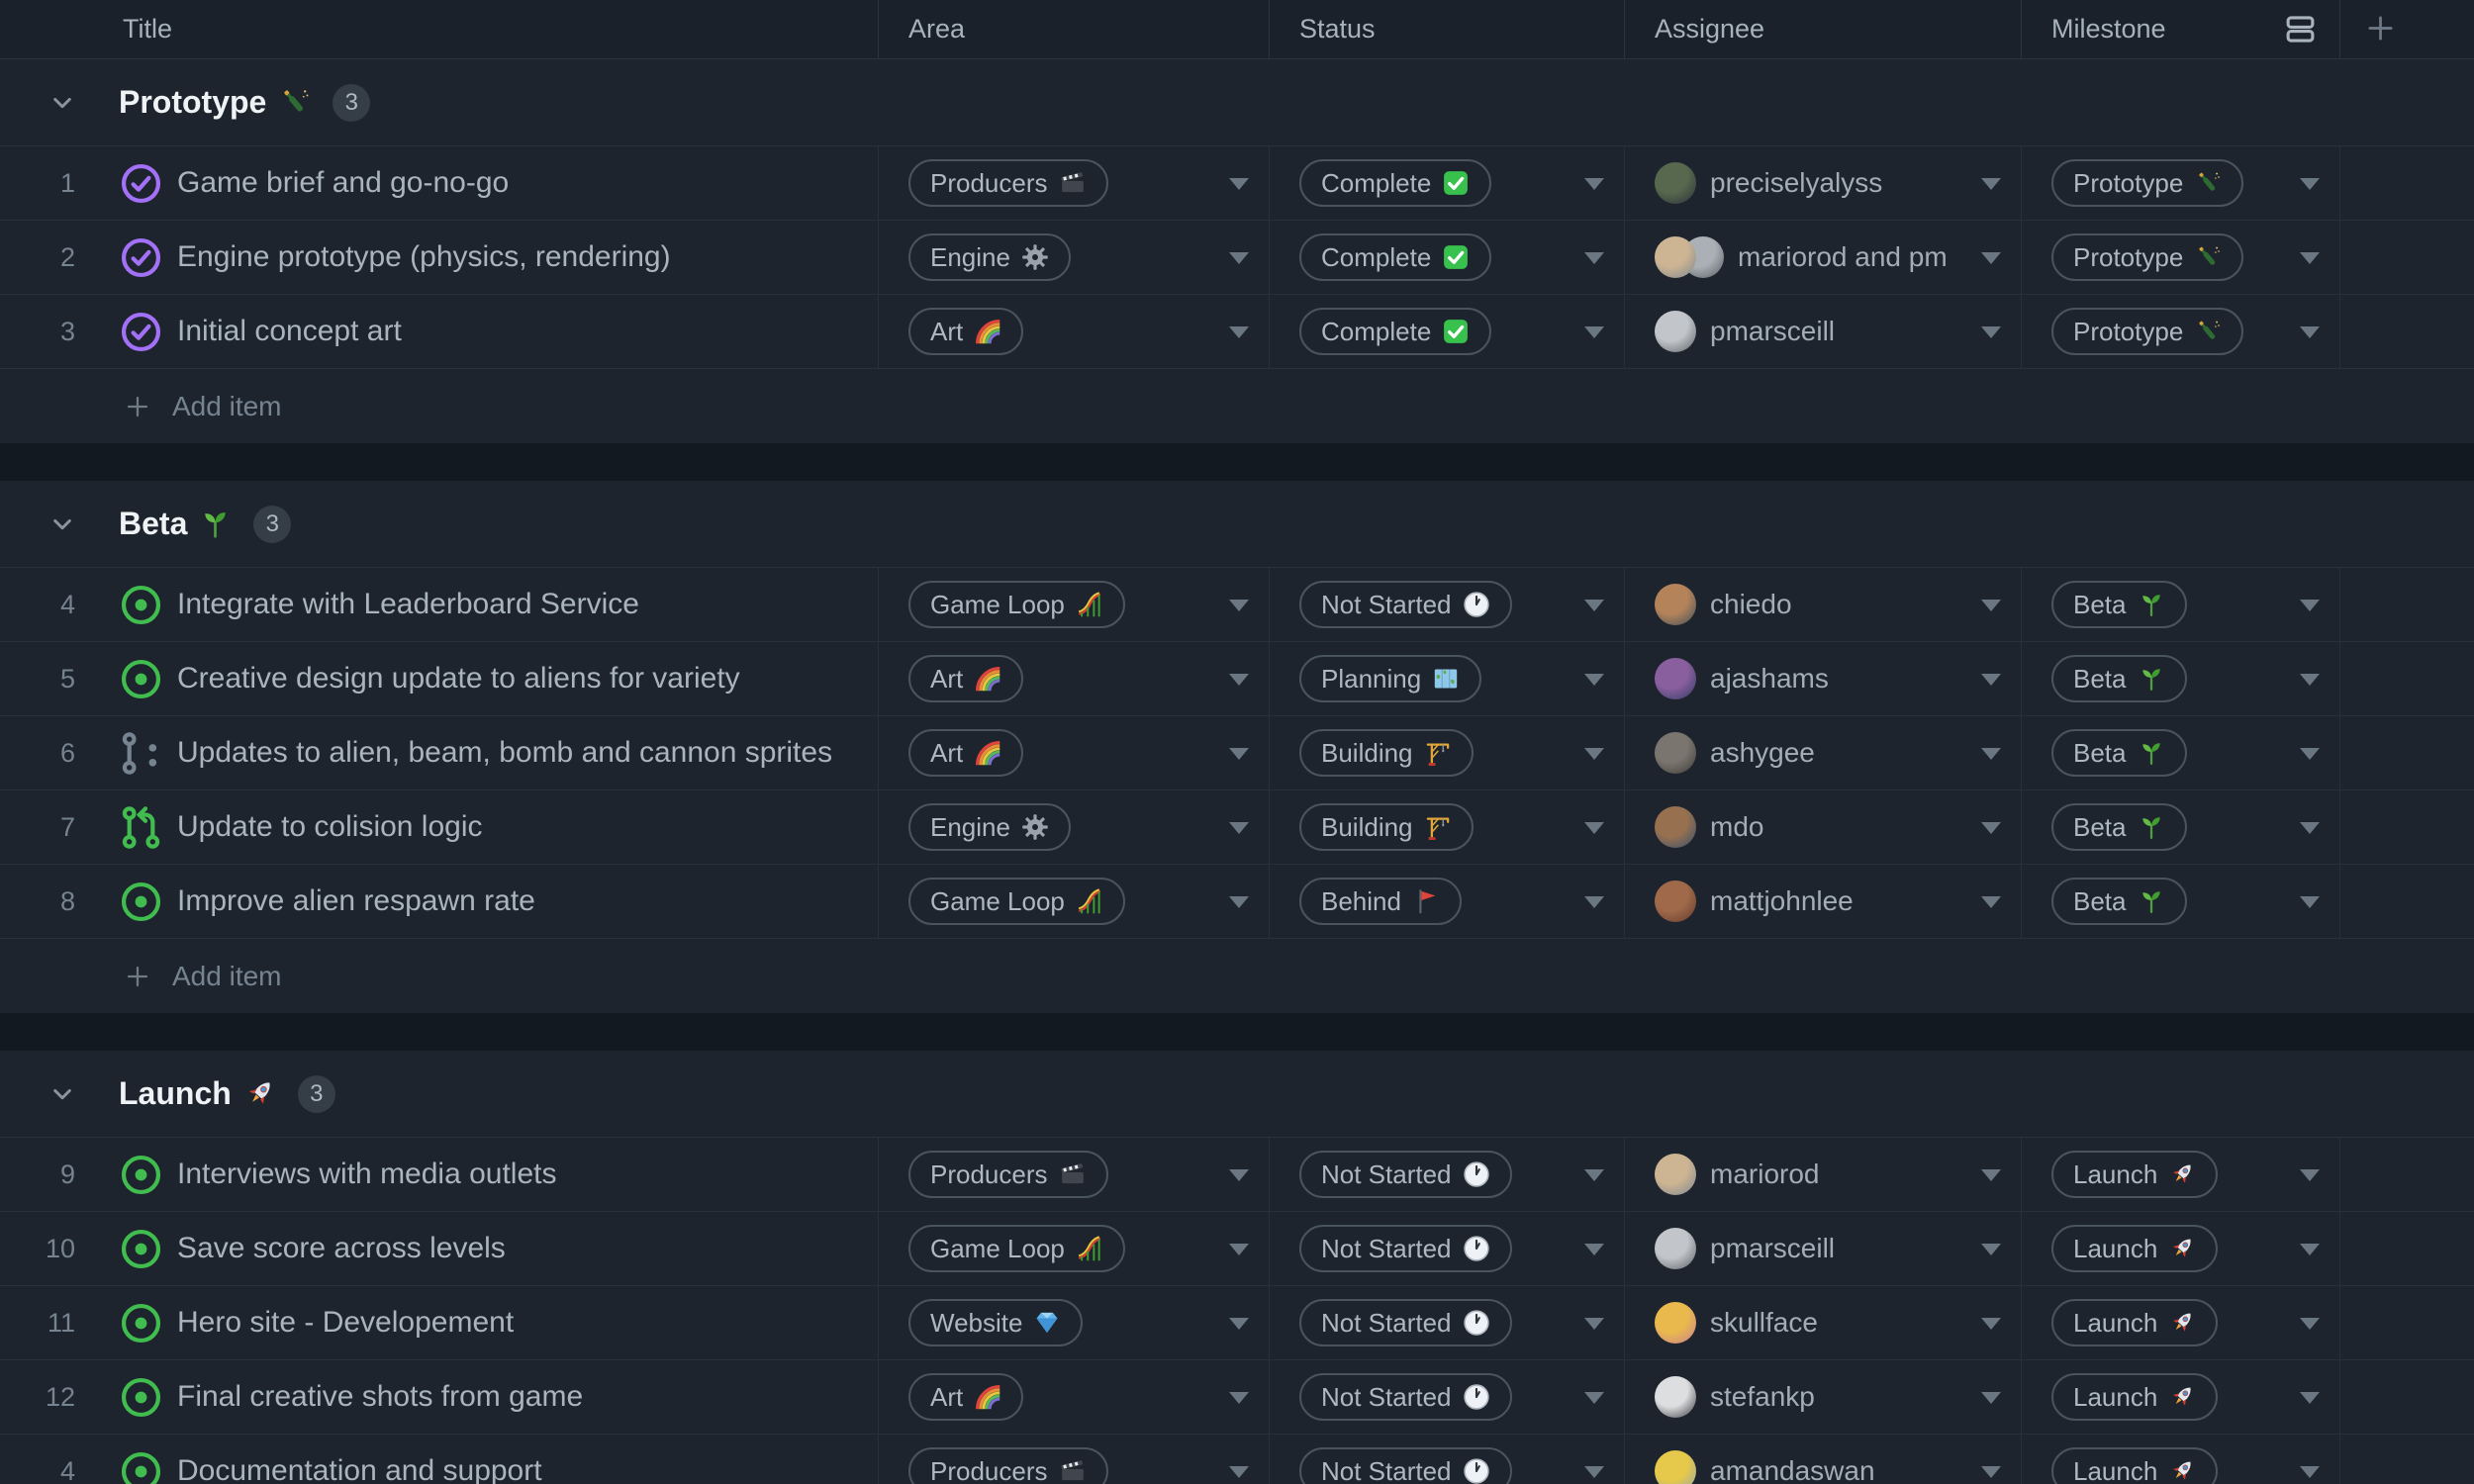 This screenshot has width=2474, height=1484. What do you see at coordinates (439, 1322) in the screenshot?
I see `title-cell: 11 Hero site - Developement` at bounding box center [439, 1322].